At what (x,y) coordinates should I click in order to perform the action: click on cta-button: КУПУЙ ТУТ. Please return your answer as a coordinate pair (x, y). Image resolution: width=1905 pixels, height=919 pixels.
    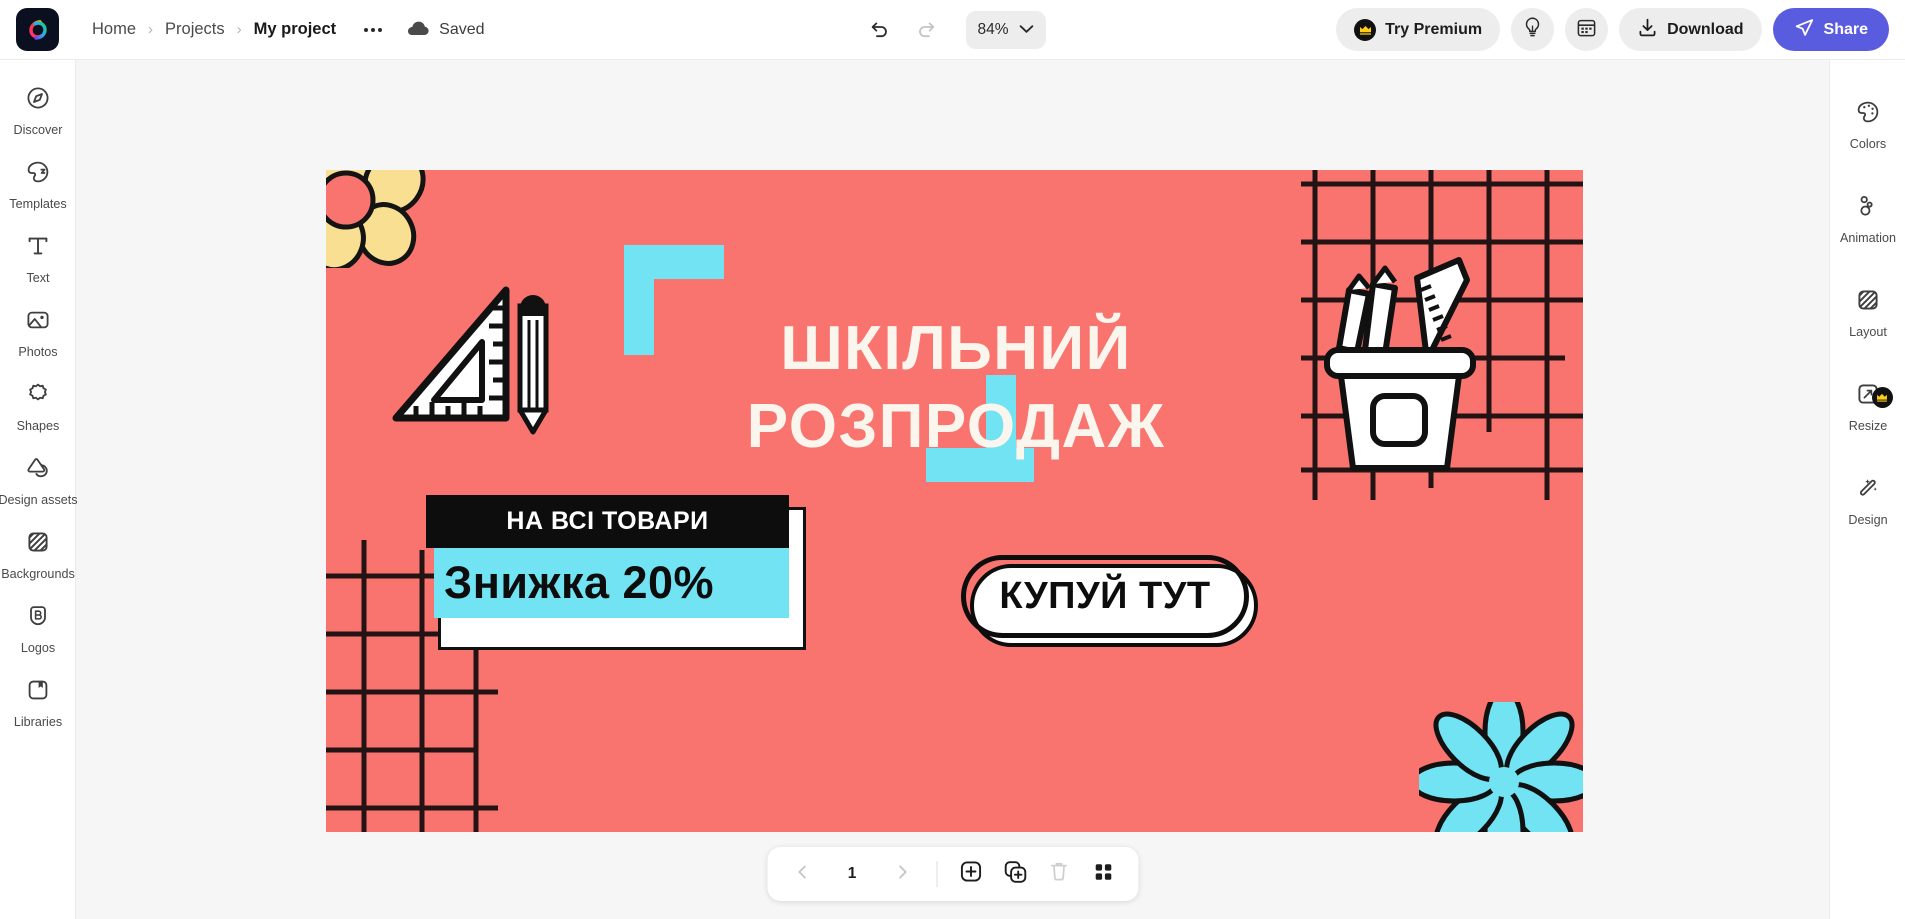
    Looking at the image, I should click on (1111, 605).